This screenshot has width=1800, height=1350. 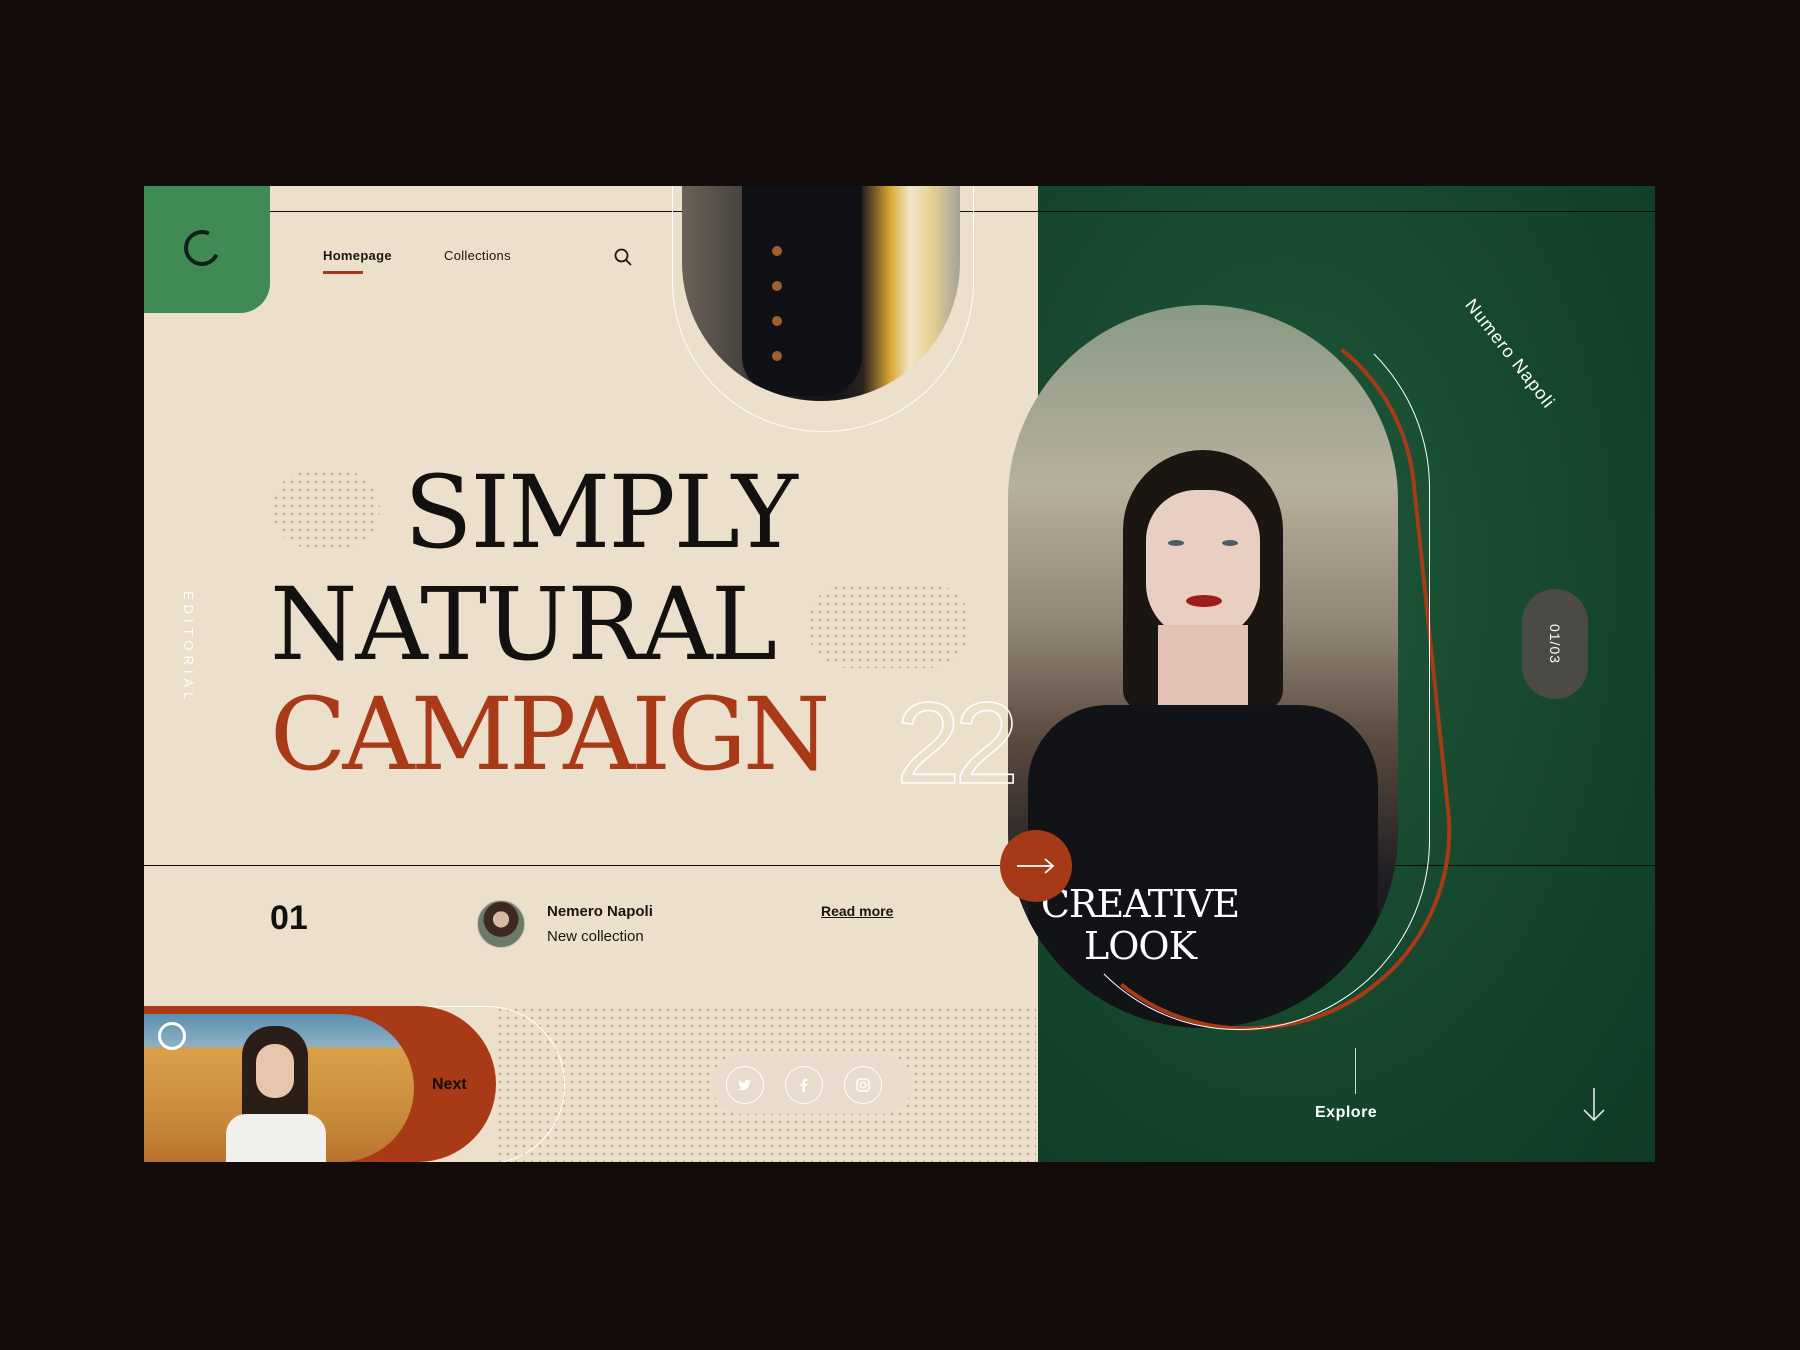 What do you see at coordinates (600, 911) in the screenshot?
I see `author-name: Nemero Napoli` at bounding box center [600, 911].